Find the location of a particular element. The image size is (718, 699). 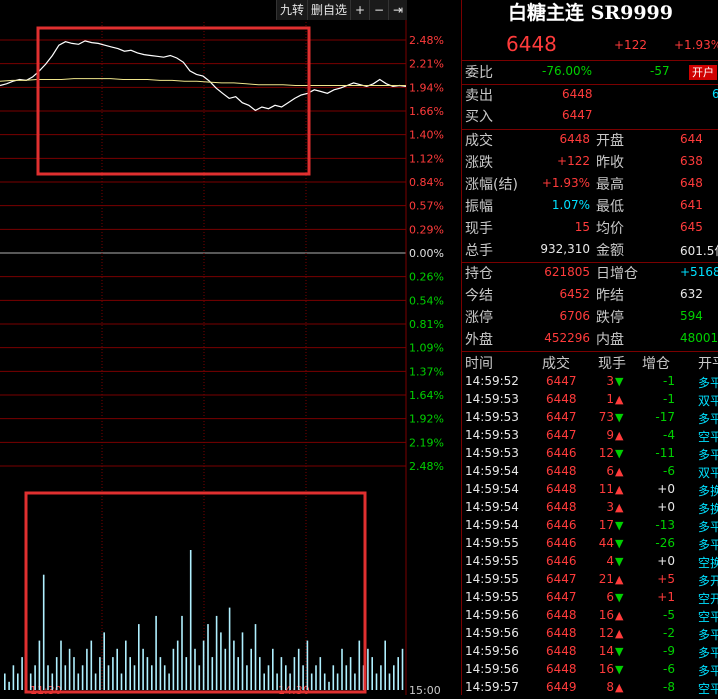

tick-row: 14:59:53 6447 73 -17 多平 ▼ is located at coordinates (590, 419).